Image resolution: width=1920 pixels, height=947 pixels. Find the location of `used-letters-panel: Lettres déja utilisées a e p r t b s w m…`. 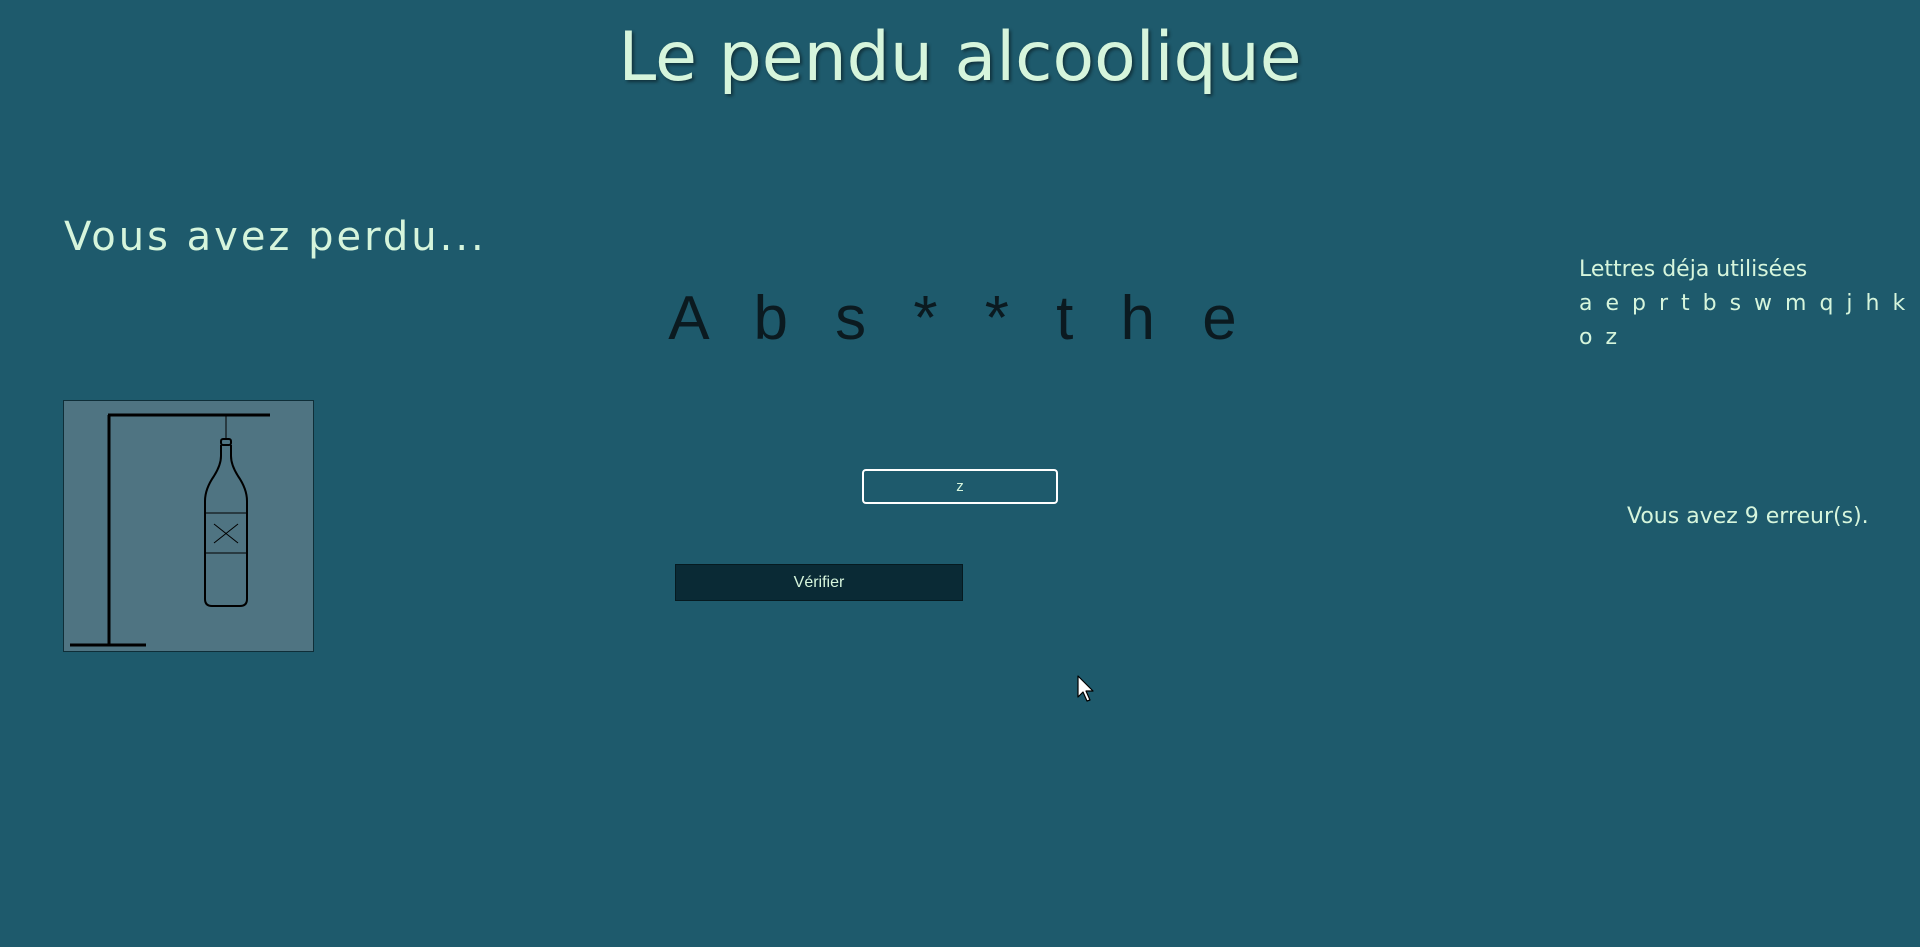

used-letters-panel: Lettres déja utilisées a e p r t b s w m… is located at coordinates (1749, 304).